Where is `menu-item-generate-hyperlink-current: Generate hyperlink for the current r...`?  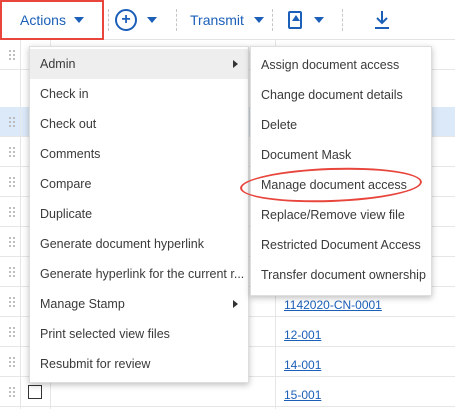
menu-item-generate-hyperlink-current: Generate hyperlink for the current r... is located at coordinates (139, 274).